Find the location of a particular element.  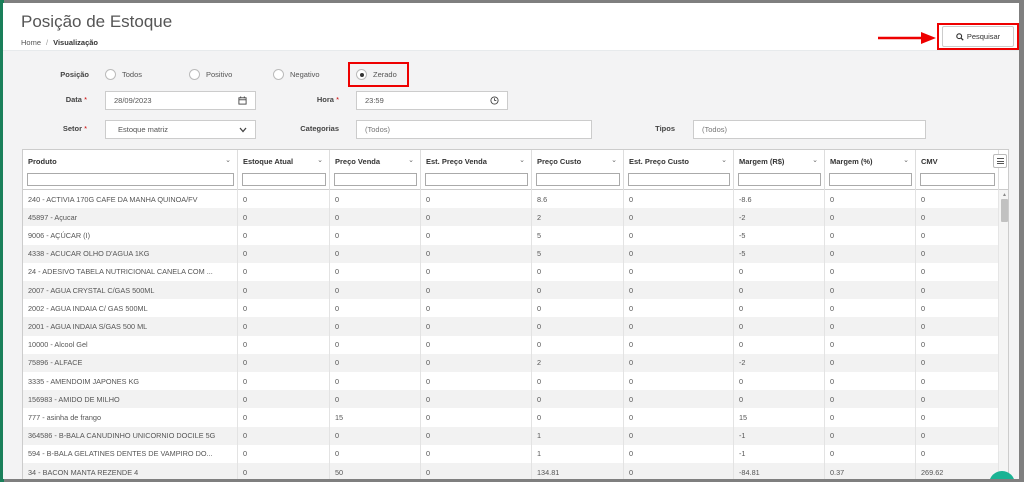

radio-zerado-circle is located at coordinates (361, 74).